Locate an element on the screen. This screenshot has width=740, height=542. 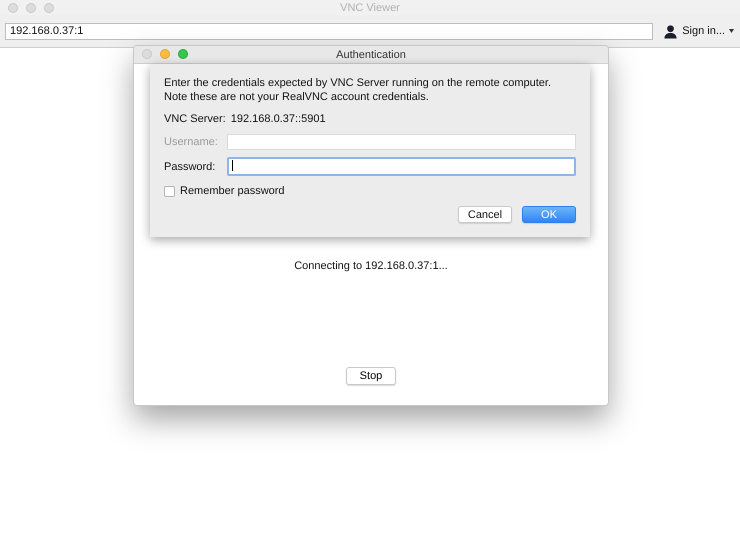
server-address: 192.168.0.37::5901 is located at coordinates (278, 119).